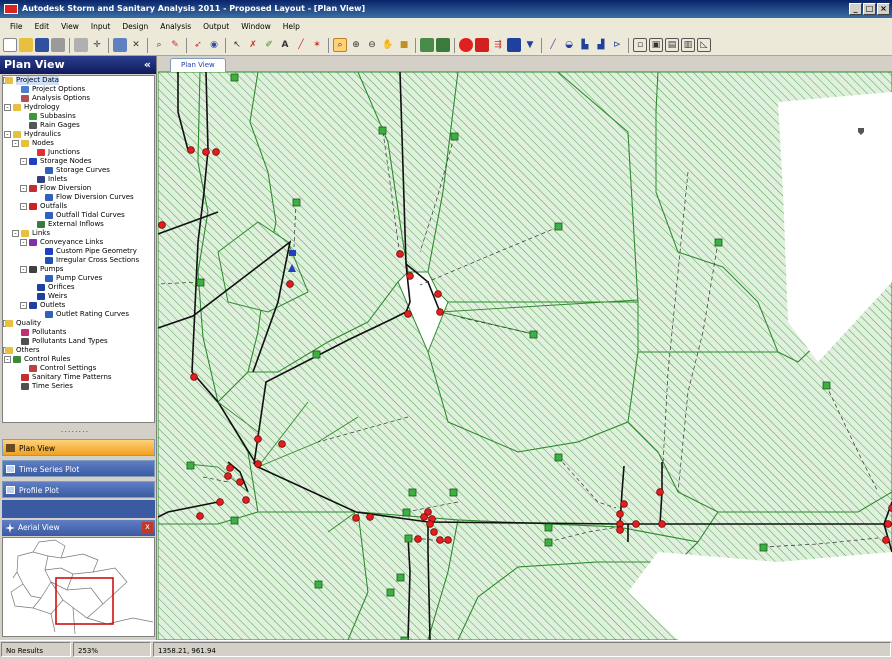 The height and width of the screenshot is (659, 892). What do you see at coordinates (585, 45) in the screenshot?
I see `orifice-tool-icon: ▙` at bounding box center [585, 45].